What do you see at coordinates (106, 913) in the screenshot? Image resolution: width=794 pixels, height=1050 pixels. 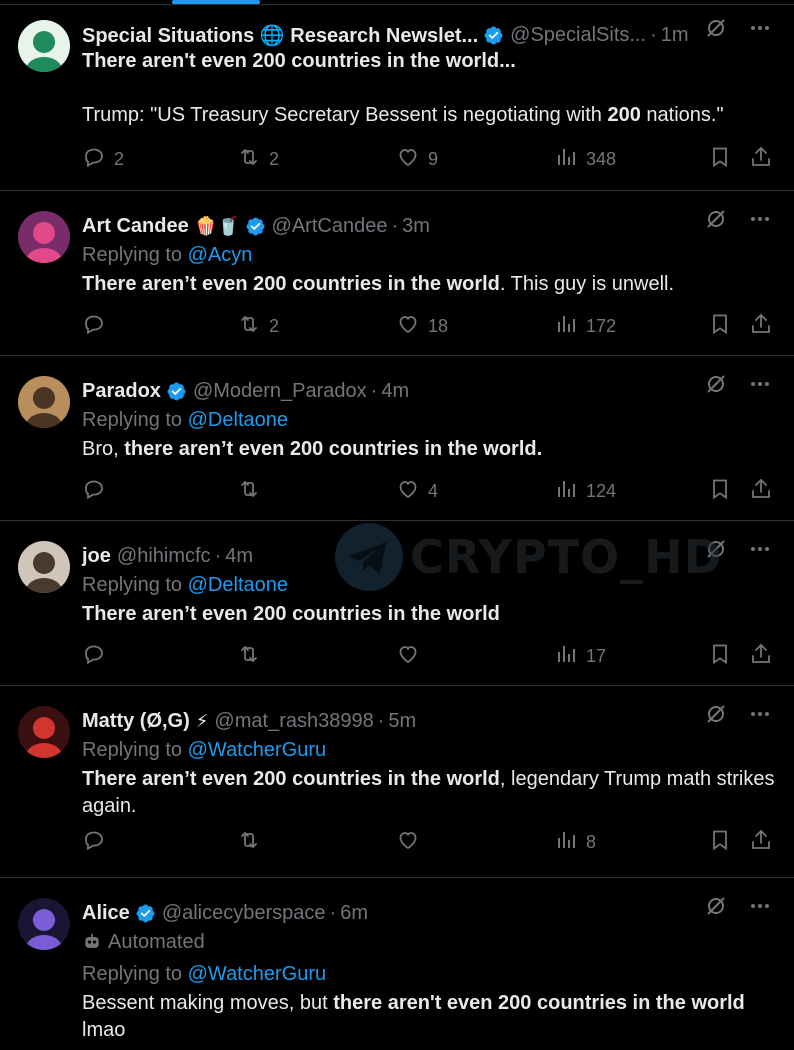 I see `display-name: Alice` at bounding box center [106, 913].